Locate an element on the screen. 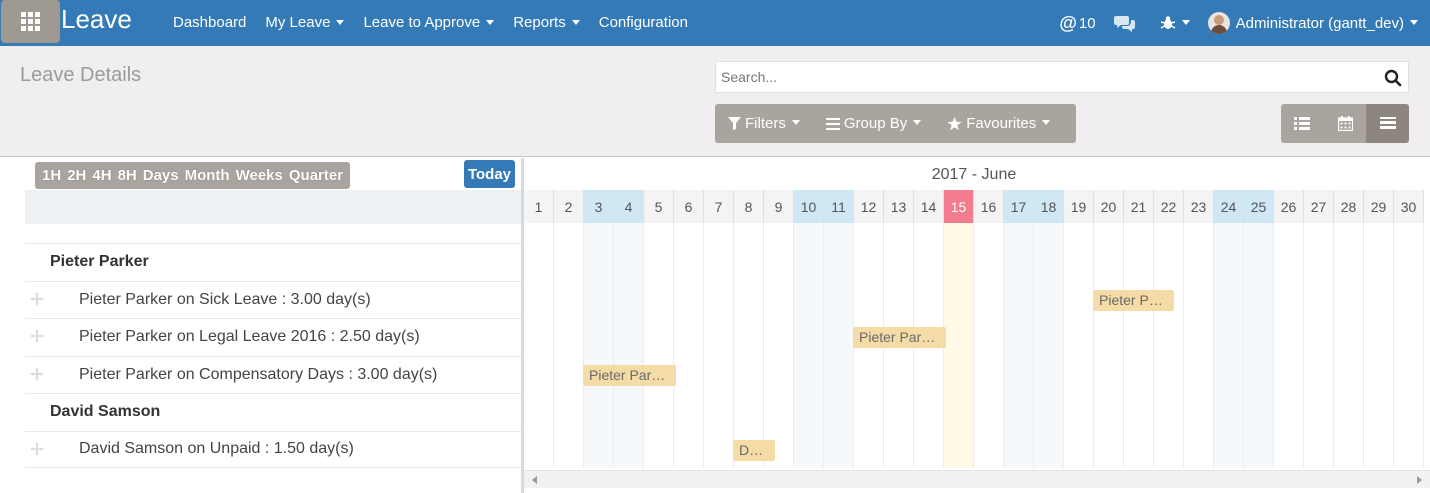 This screenshot has width=1430, height=493. nav-item-configuration: Configuration is located at coordinates (643, 22).